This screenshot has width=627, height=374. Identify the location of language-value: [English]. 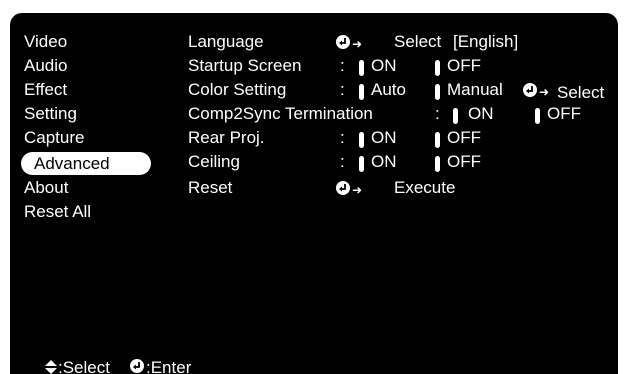
(486, 41).